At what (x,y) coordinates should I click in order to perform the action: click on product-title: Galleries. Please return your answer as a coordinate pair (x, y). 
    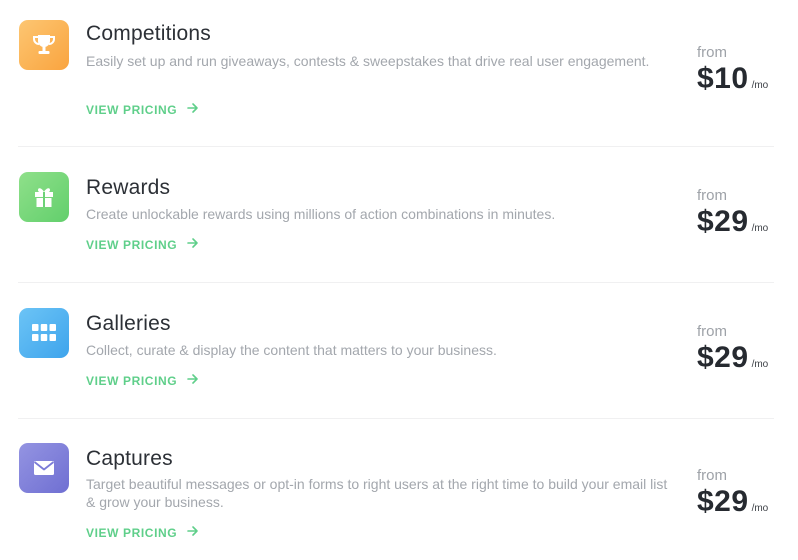
    Looking at the image, I should click on (128, 323).